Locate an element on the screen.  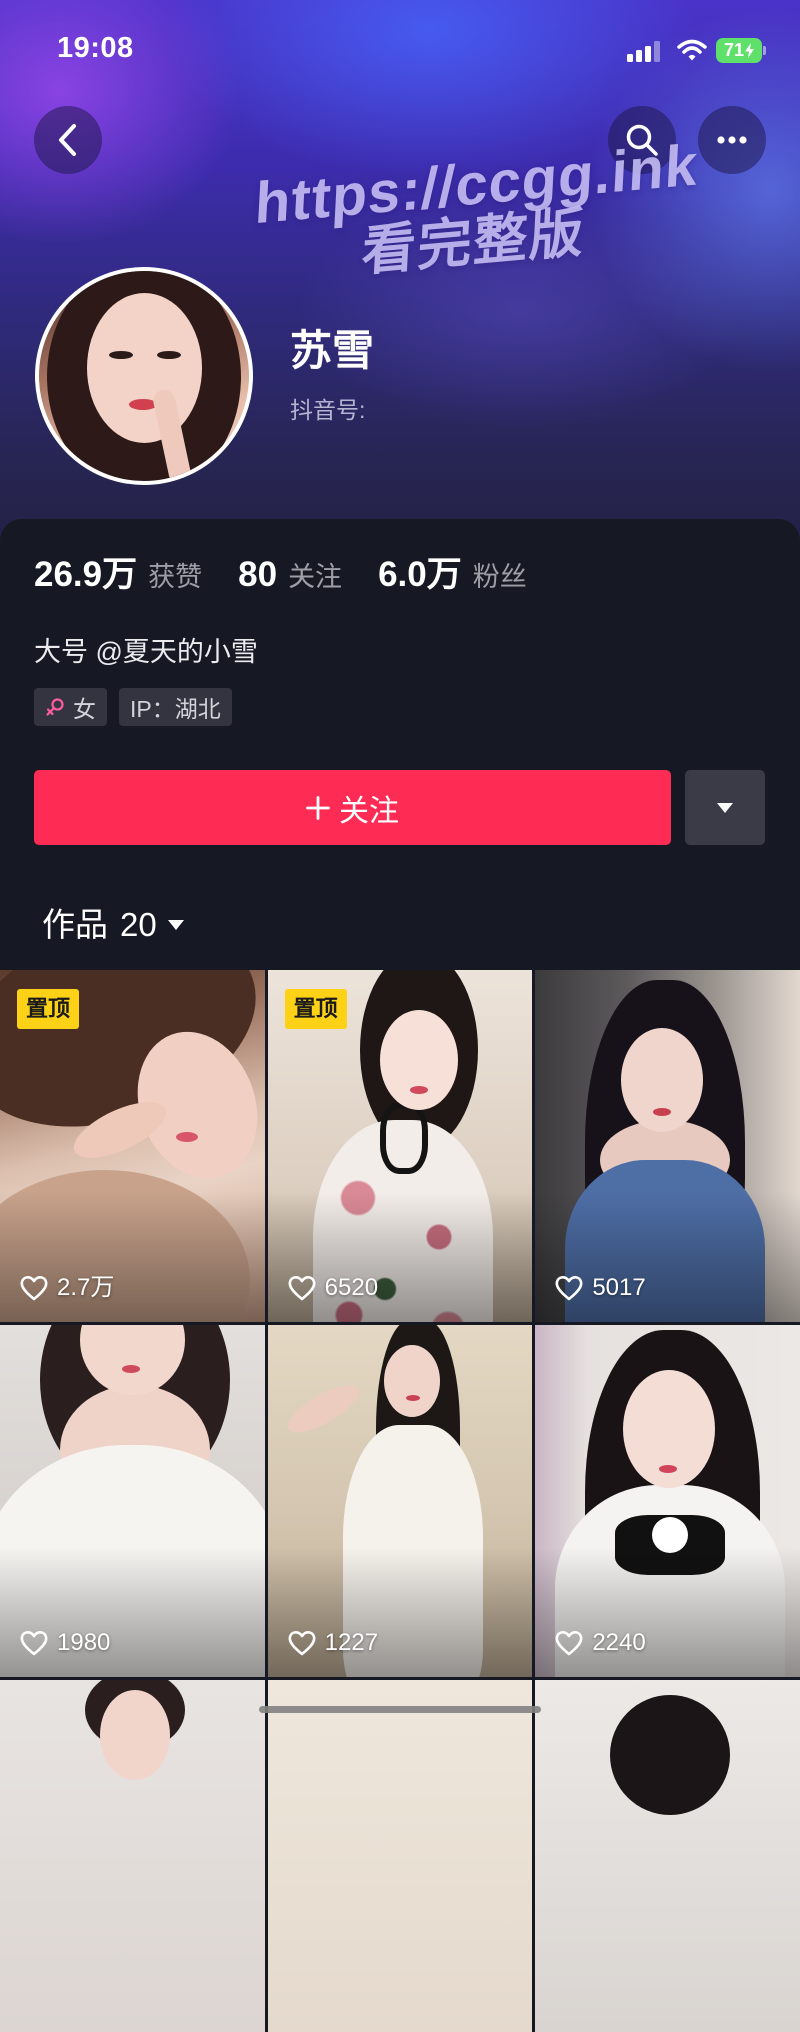
follow-button: 关注 is located at coordinates (352, 807).